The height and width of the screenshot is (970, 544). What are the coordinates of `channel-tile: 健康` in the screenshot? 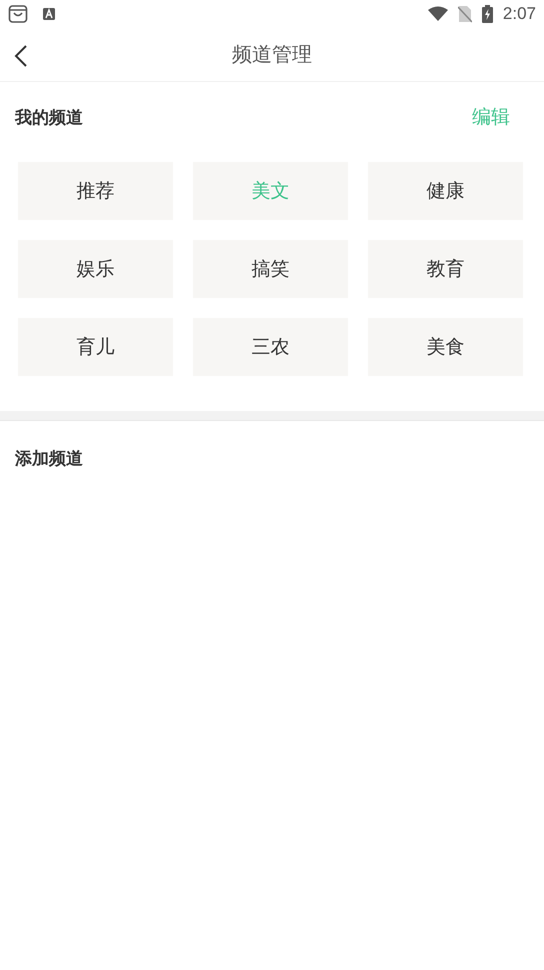 It's located at (445, 191).